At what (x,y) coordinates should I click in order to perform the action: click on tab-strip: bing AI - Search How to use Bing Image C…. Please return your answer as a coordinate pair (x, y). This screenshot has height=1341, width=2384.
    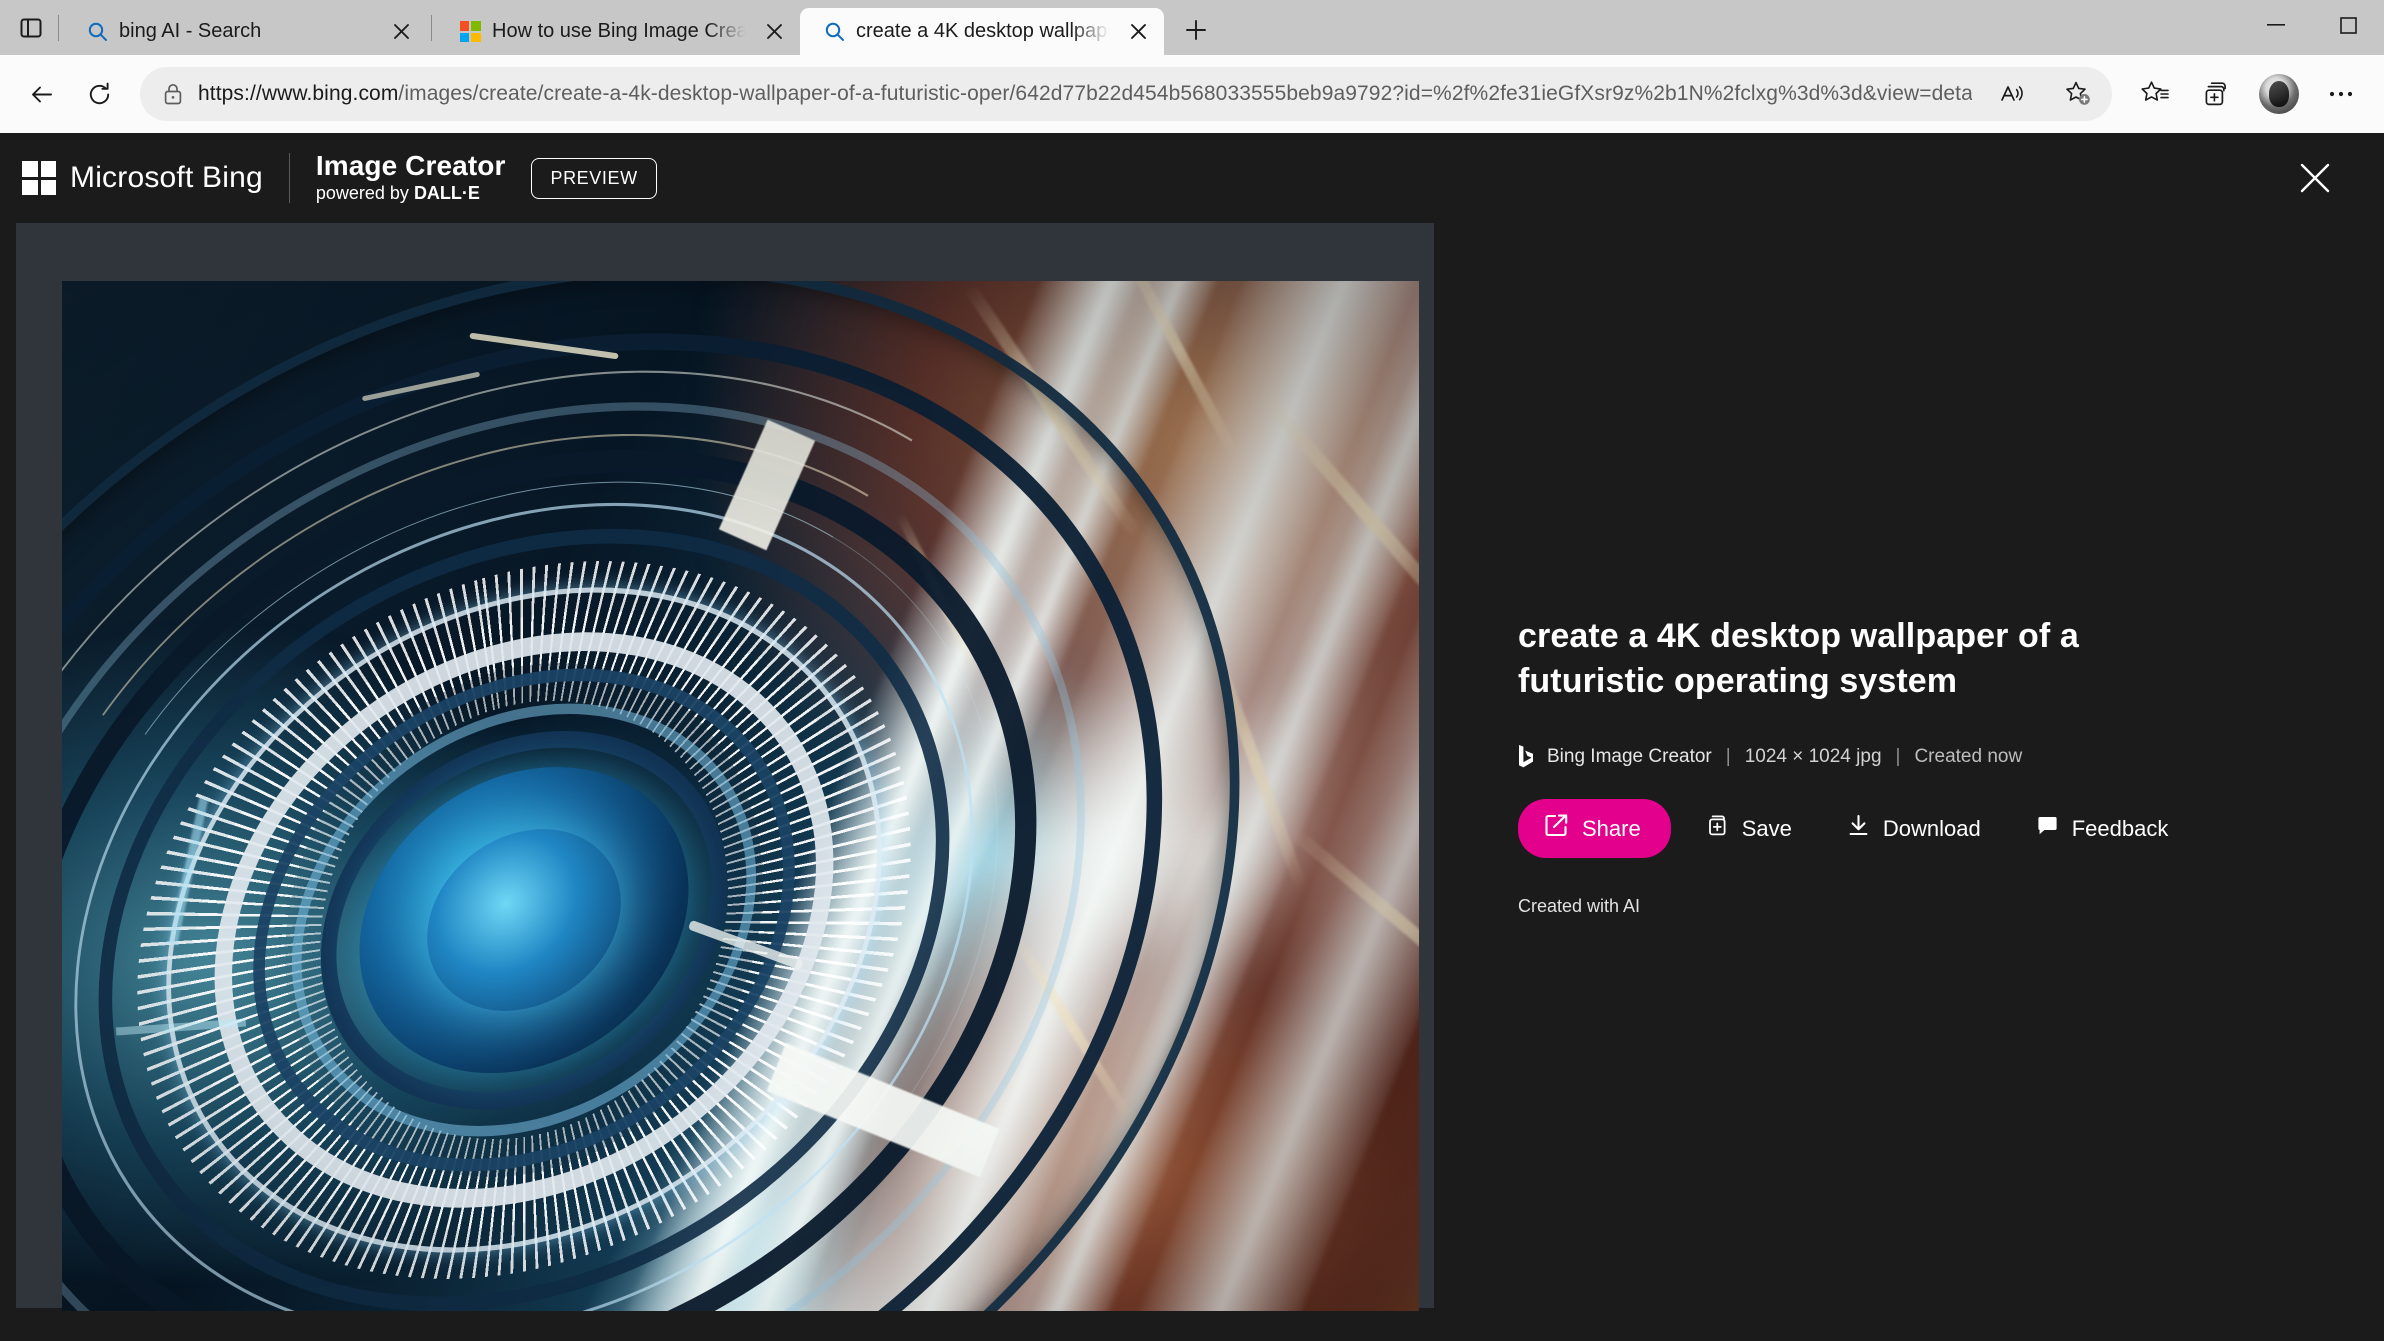
    Looking at the image, I should click on (1192, 27).